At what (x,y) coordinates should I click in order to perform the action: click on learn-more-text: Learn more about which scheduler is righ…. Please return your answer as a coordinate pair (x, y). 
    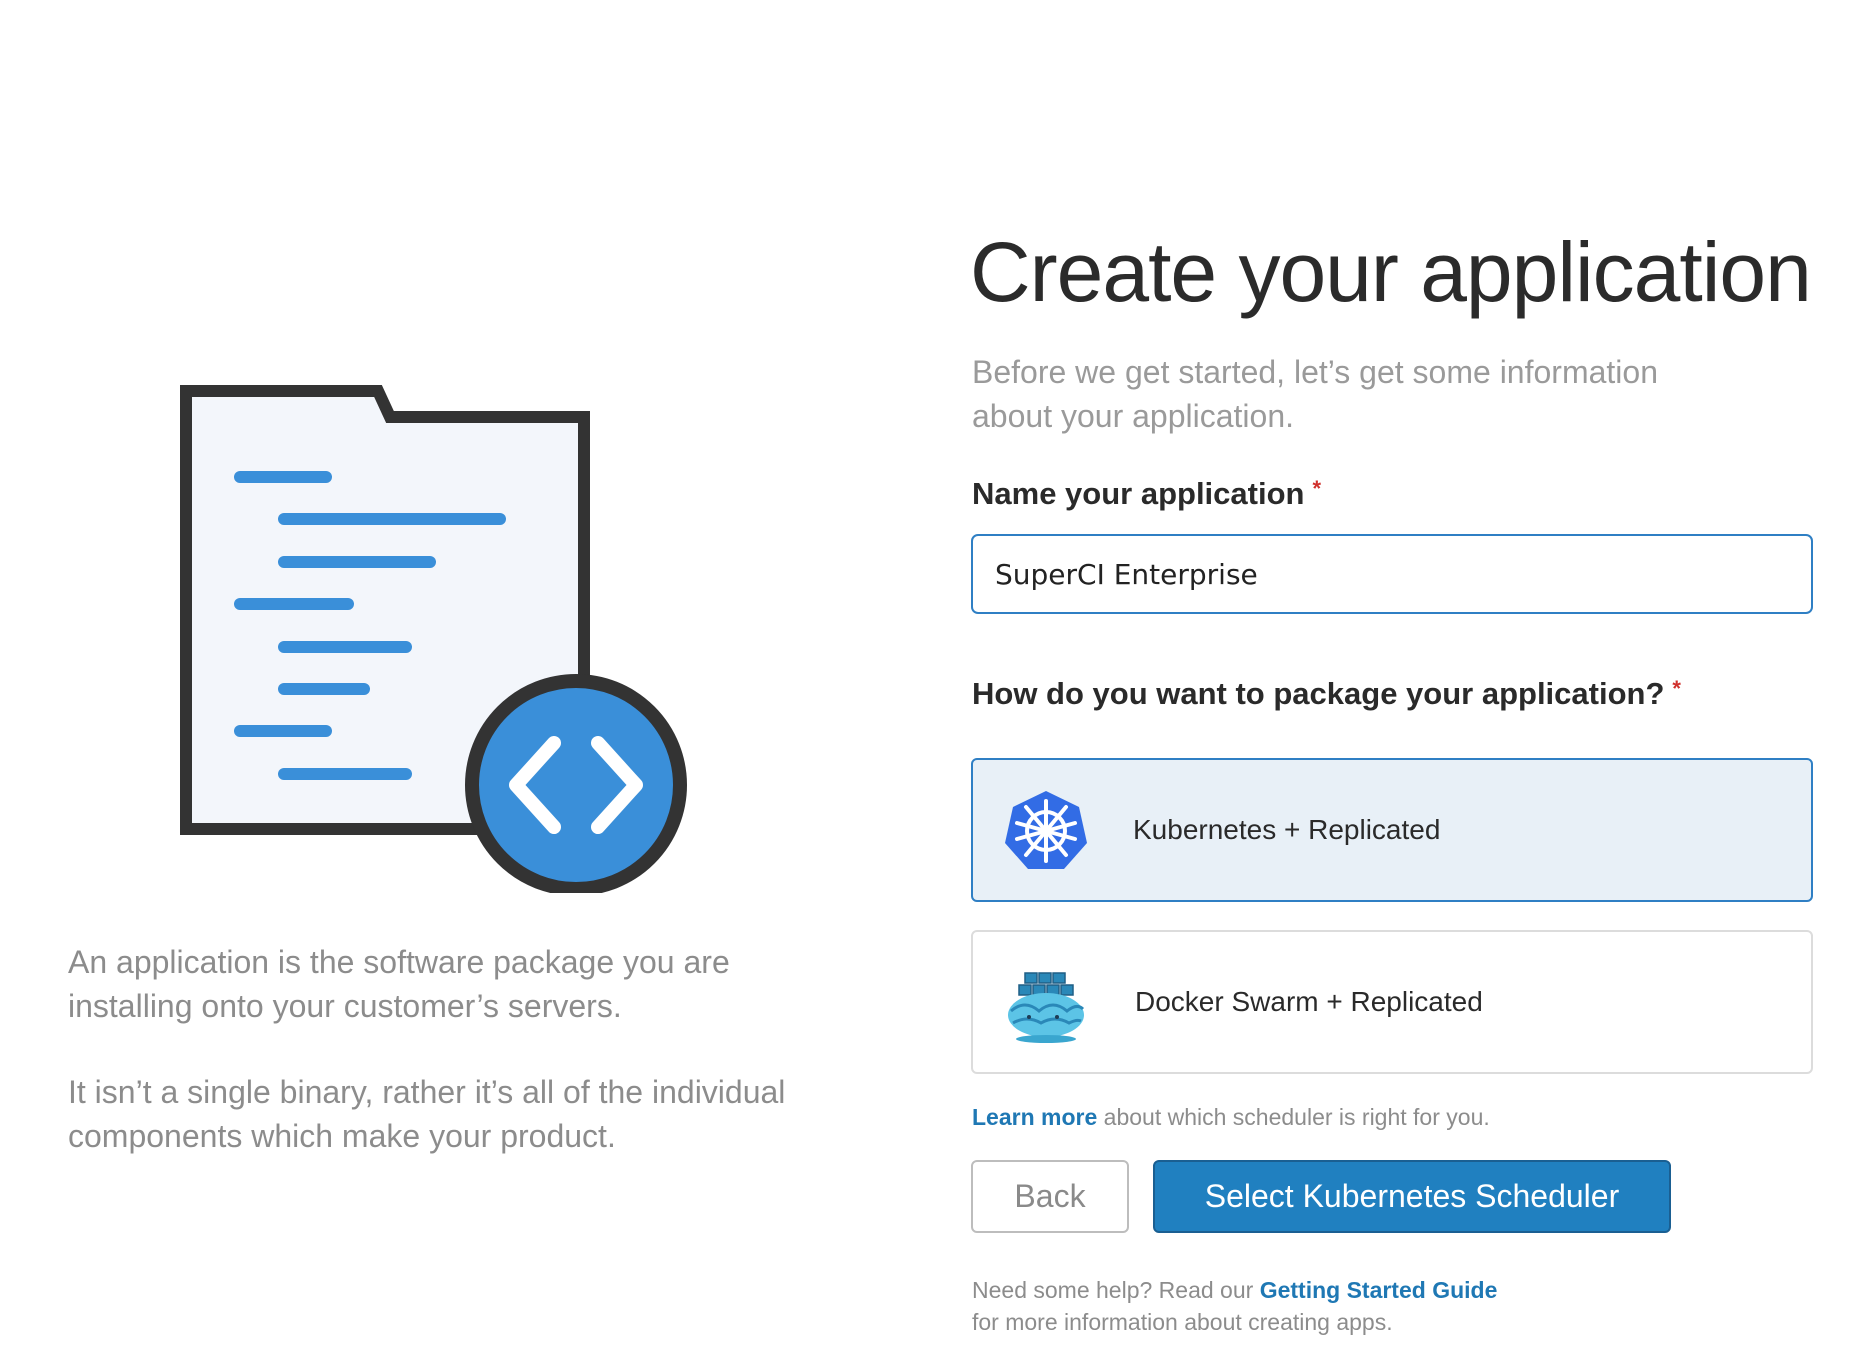
    Looking at the image, I should click on (1231, 1117).